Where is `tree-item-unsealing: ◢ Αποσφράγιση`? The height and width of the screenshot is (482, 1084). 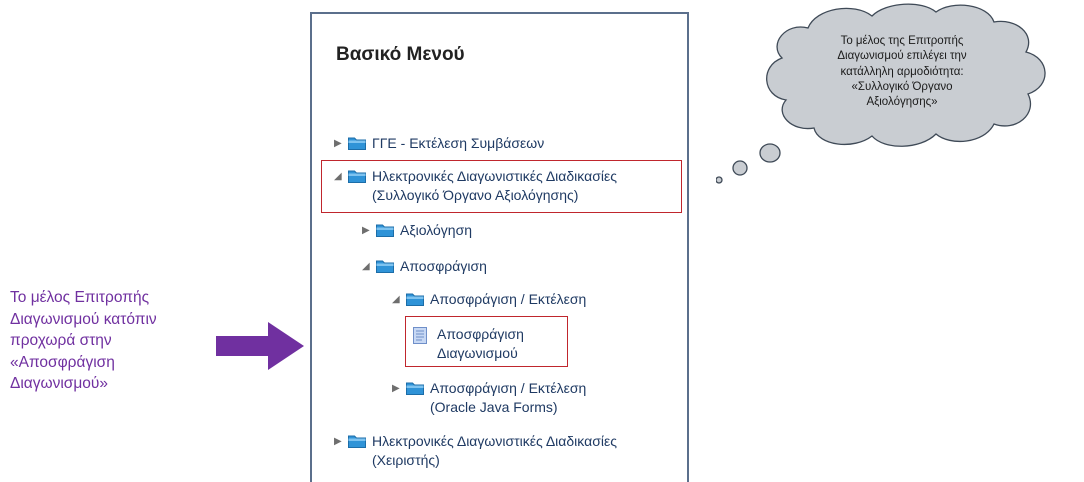 tree-item-unsealing: ◢ Αποσφράγιση is located at coordinates (424, 266).